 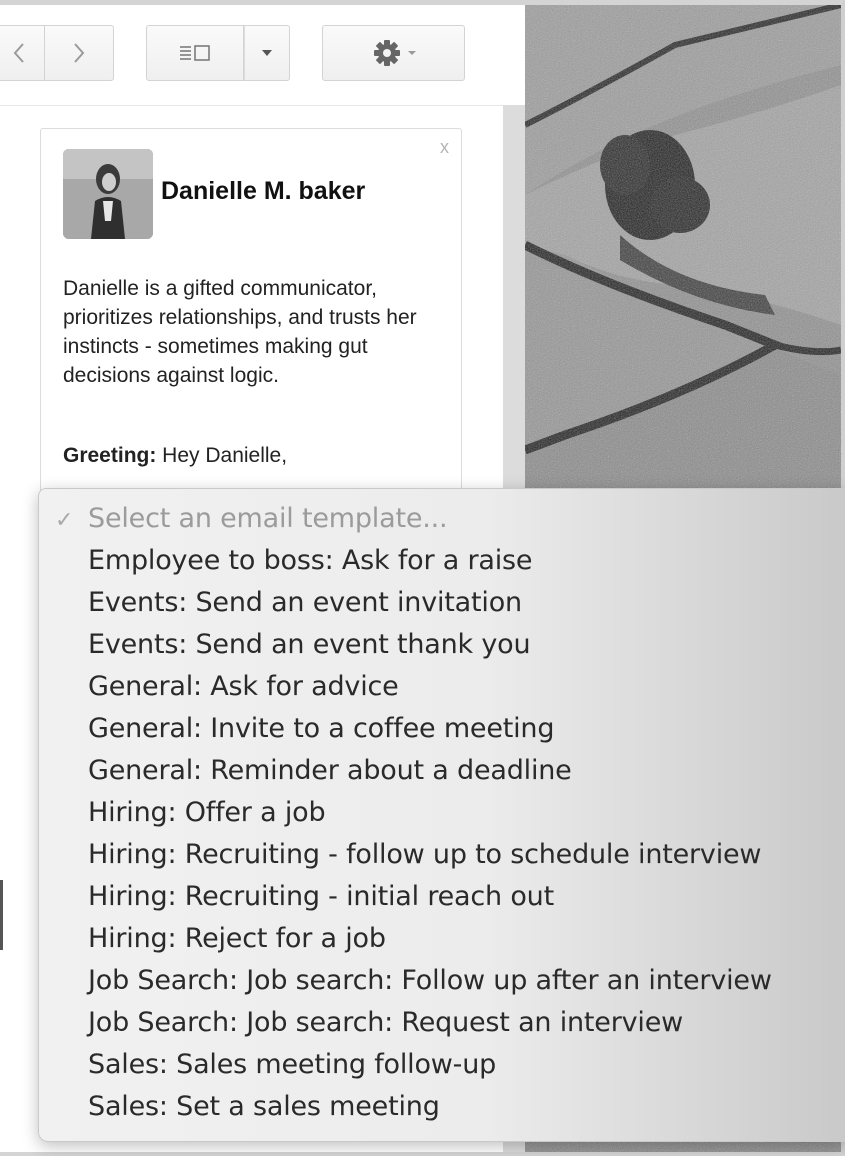 What do you see at coordinates (444, 147) in the screenshot?
I see `close-icon: x` at bounding box center [444, 147].